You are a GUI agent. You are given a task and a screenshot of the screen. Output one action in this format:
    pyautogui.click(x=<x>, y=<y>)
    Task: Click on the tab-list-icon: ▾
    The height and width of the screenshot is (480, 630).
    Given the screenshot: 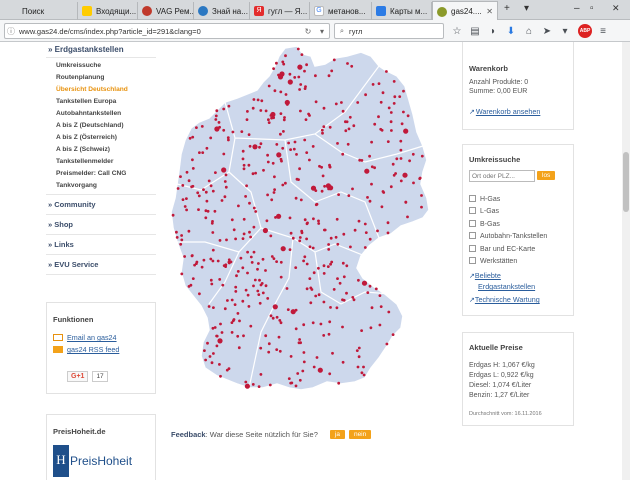 What is the action you would take?
    pyautogui.click(x=526, y=8)
    